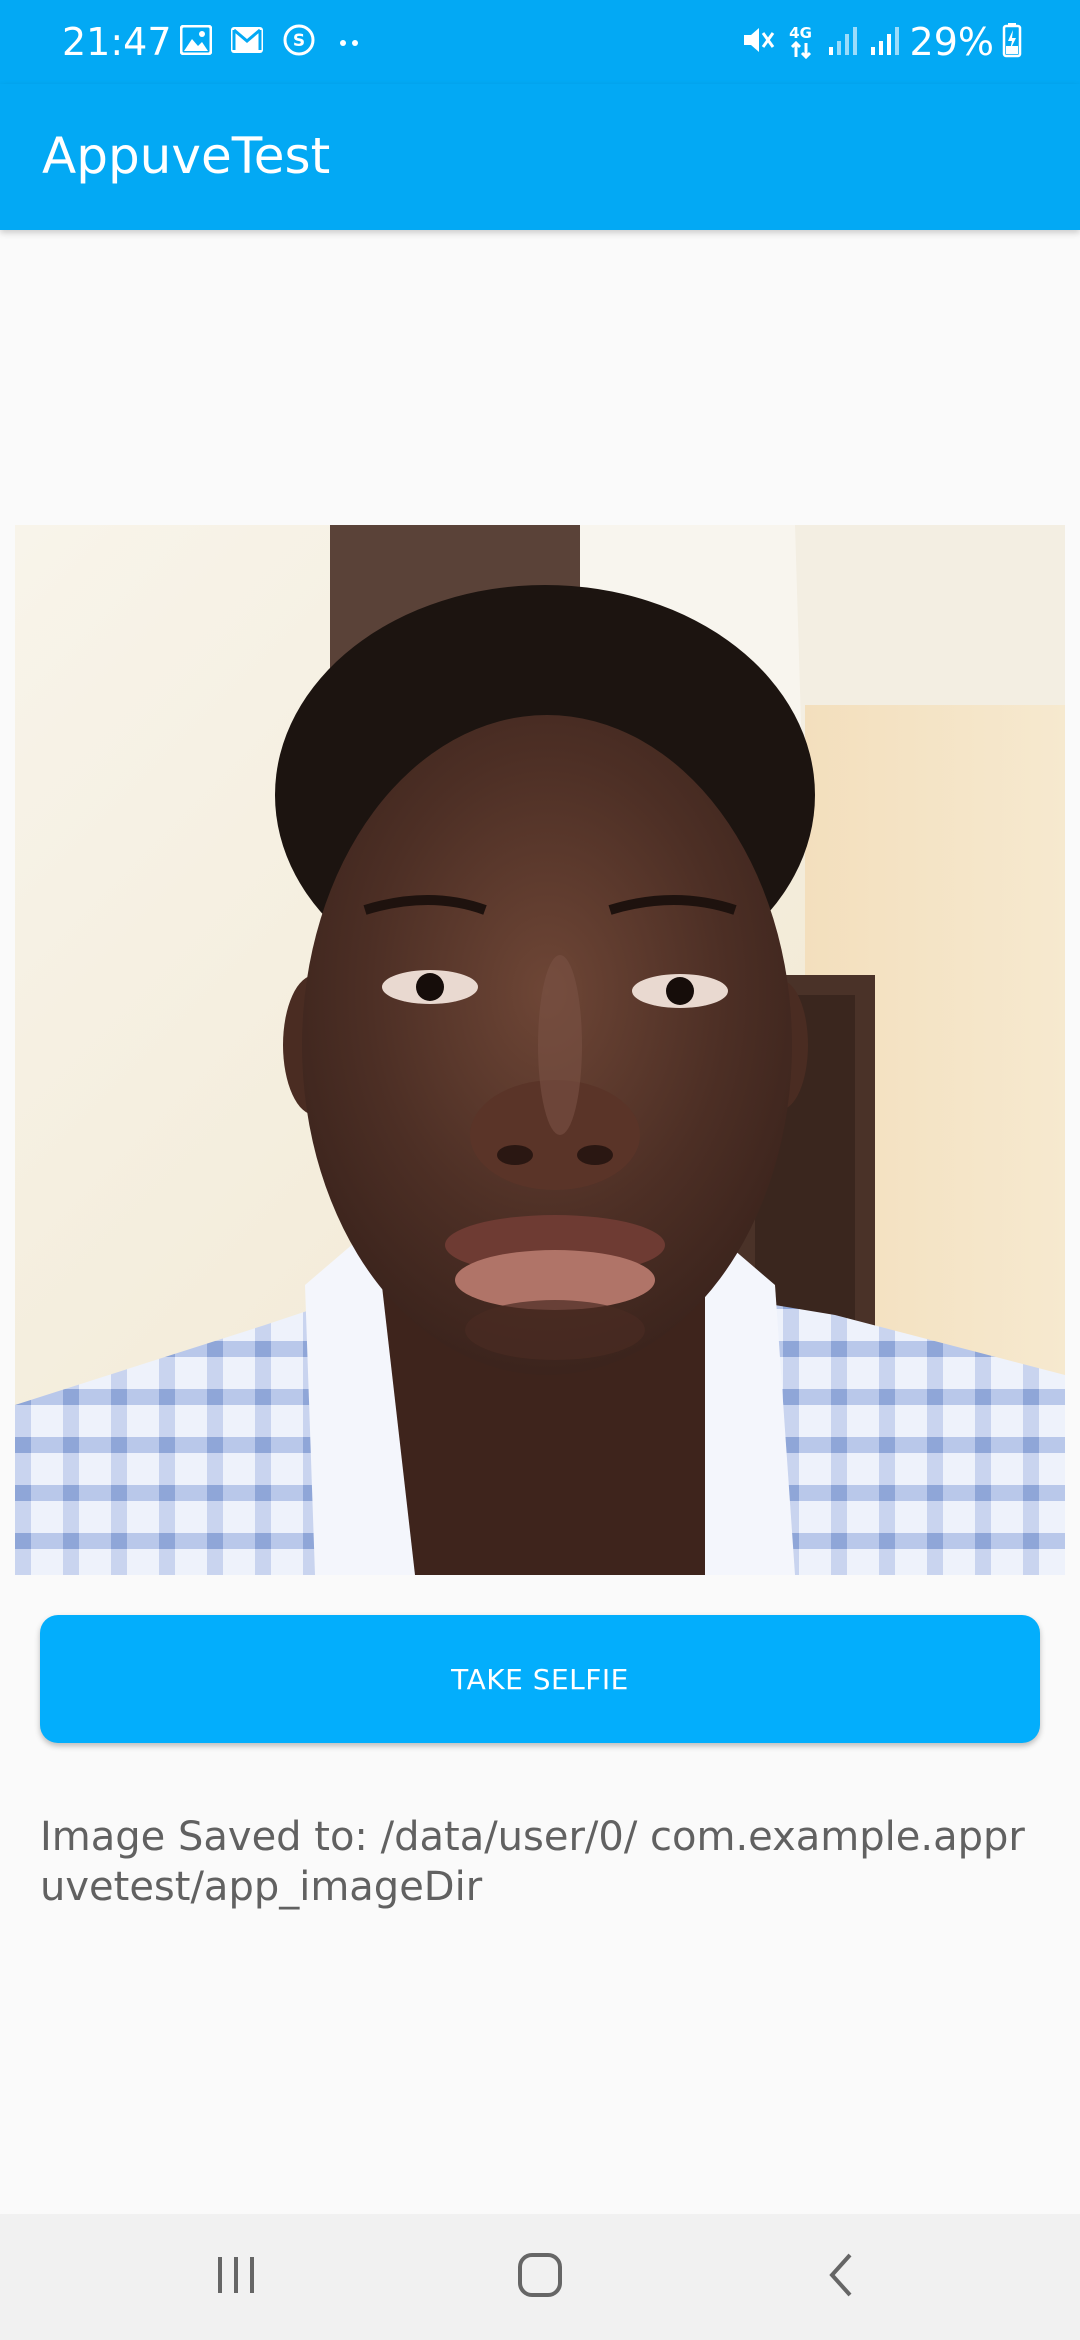 The width and height of the screenshot is (1080, 2340). What do you see at coordinates (951, 42) in the screenshot?
I see `battery-percent: 29%` at bounding box center [951, 42].